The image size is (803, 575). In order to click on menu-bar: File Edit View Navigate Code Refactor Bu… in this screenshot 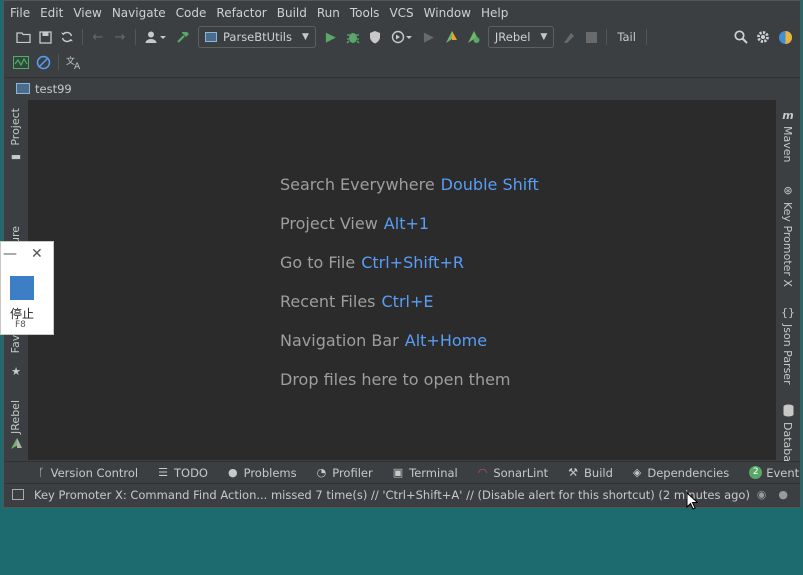, I will do `click(261, 13)`.